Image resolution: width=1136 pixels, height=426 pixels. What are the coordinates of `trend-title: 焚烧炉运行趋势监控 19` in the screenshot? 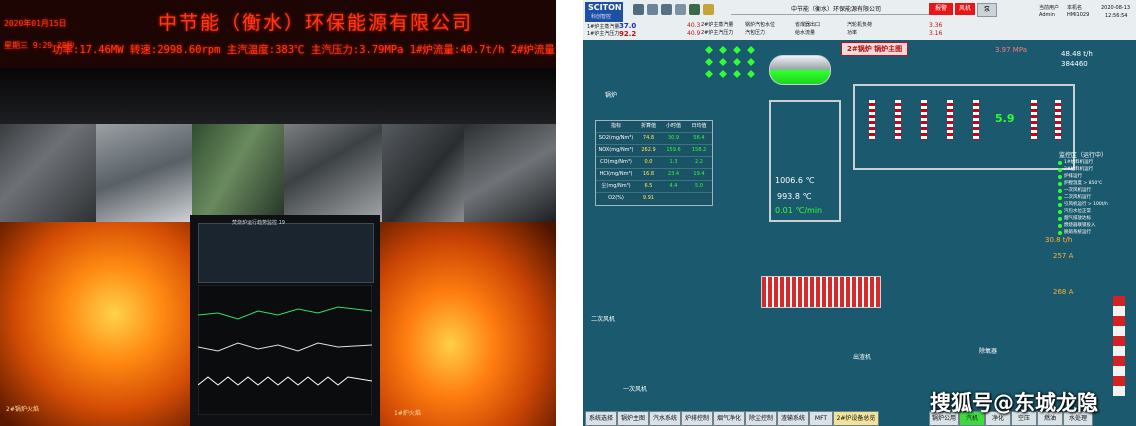 It's located at (258, 223).